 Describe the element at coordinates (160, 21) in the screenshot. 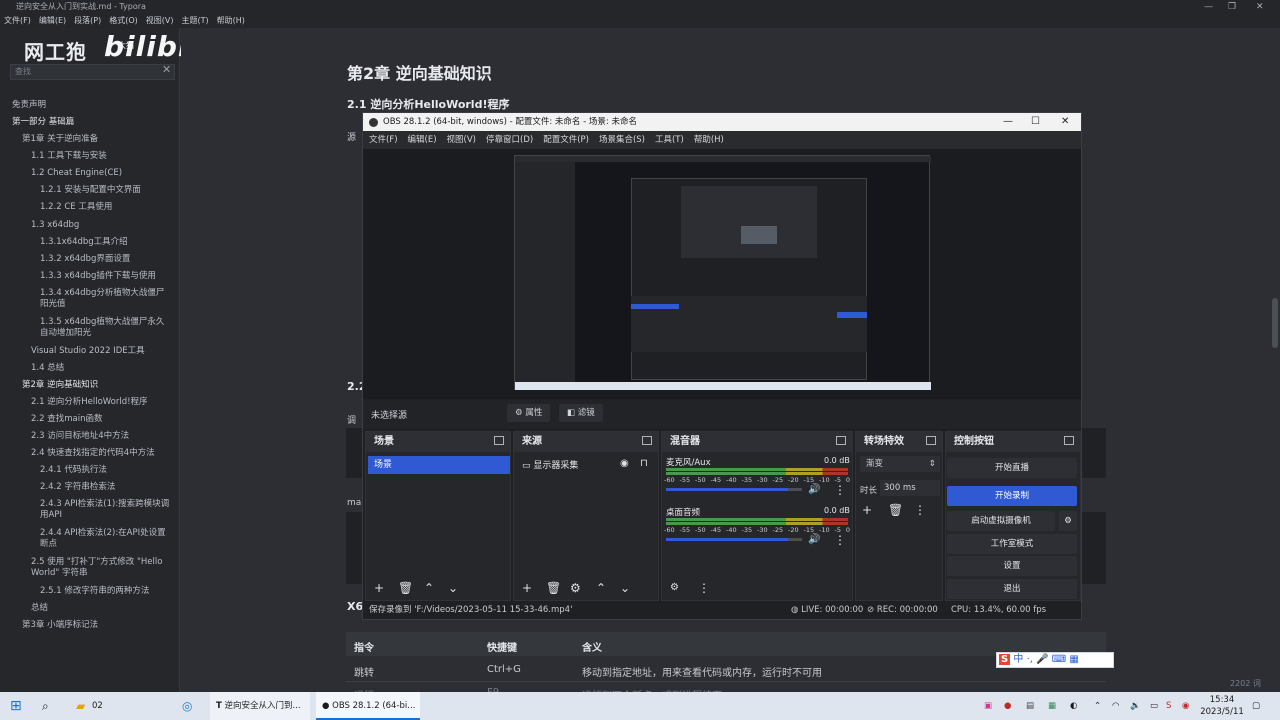

I see `menu-view: 视图(V)` at that location.